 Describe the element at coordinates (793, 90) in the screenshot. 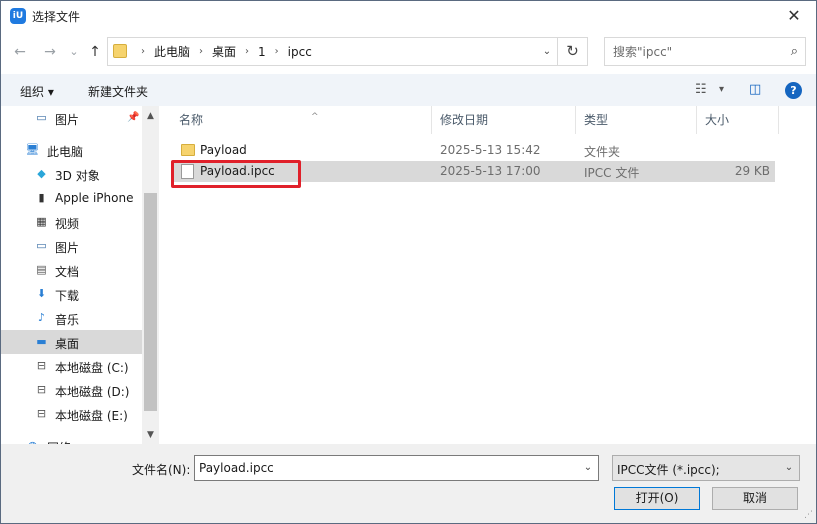

I see `help-icon: ?` at that location.